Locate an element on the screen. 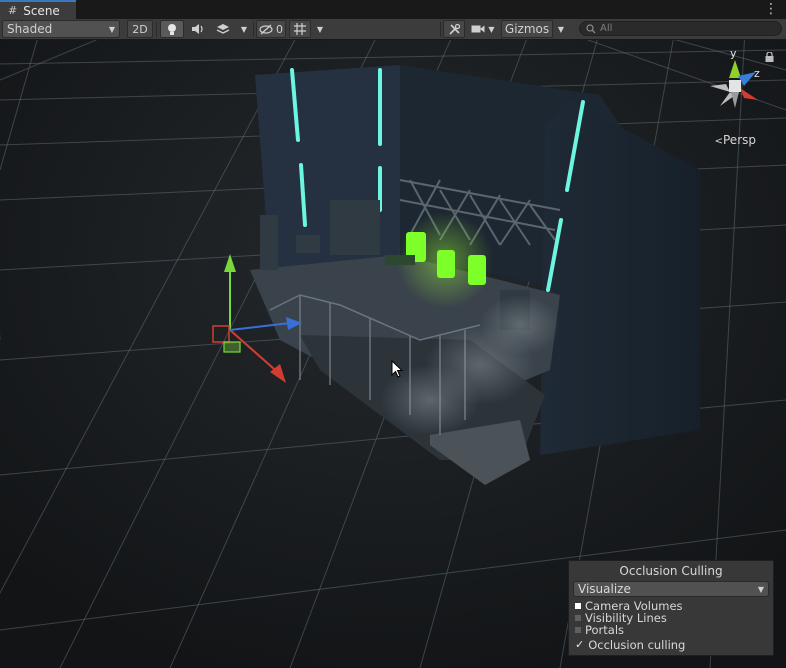  toggle-2d-label: 2D is located at coordinates (140, 29).